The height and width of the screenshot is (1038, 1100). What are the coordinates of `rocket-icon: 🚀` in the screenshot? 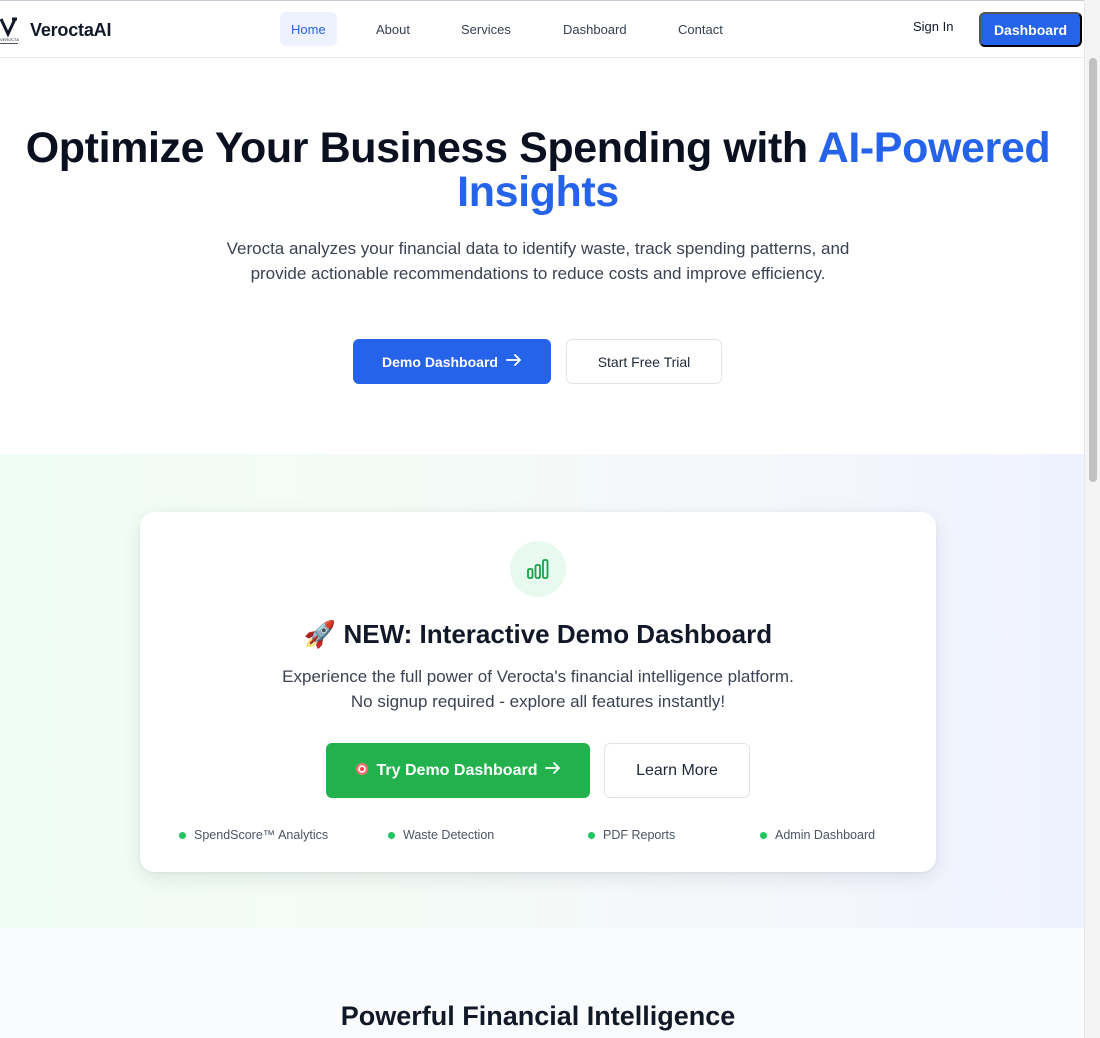 It's located at (320, 634).